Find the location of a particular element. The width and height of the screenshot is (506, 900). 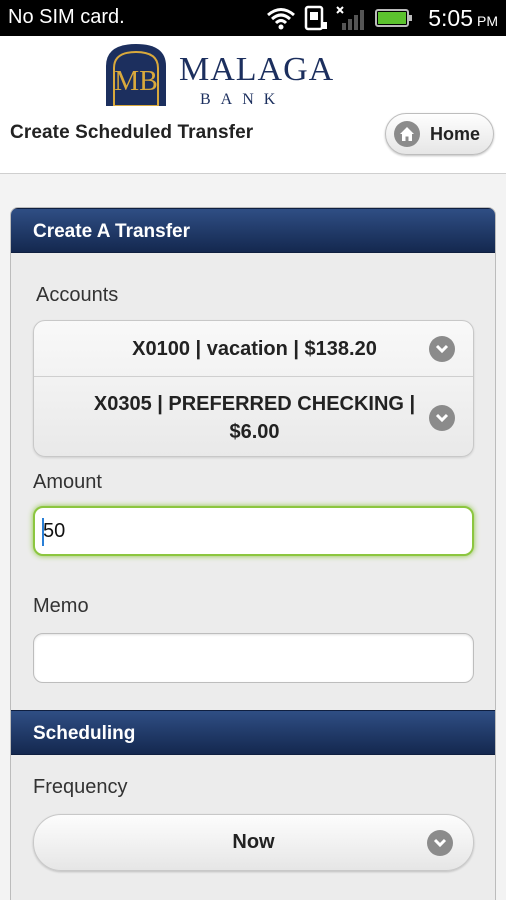

from-account-select: X0100 | vacation | $138.20 is located at coordinates (253, 348).